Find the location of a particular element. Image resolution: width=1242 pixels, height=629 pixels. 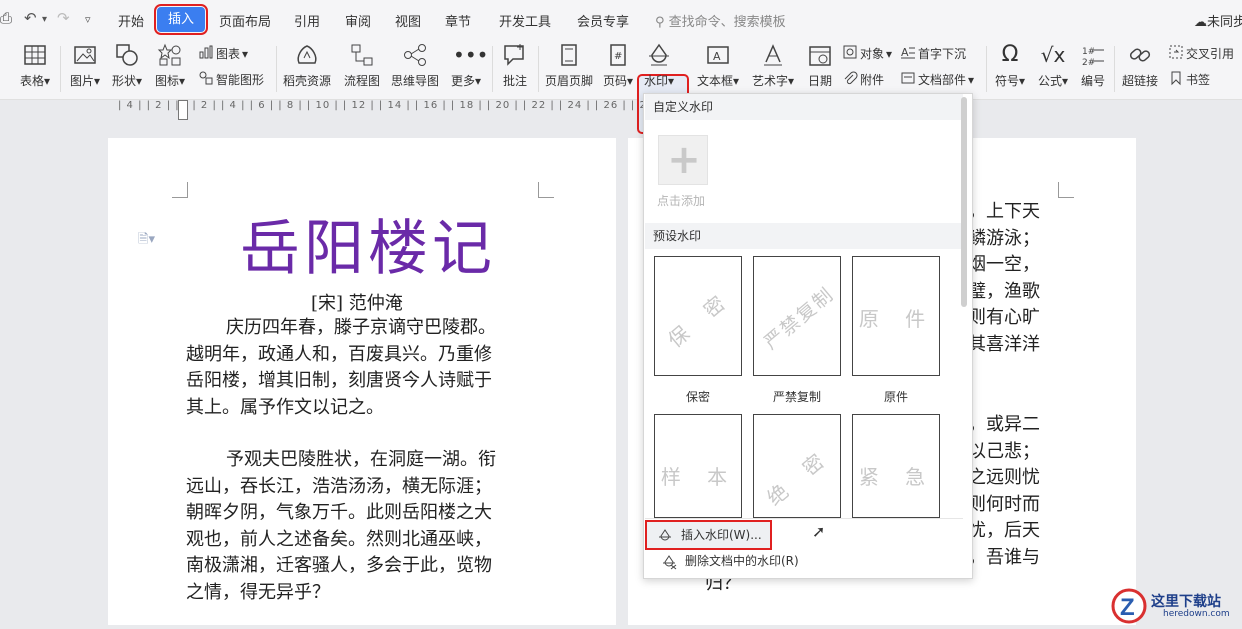

watermark-menu-actions: 插入水印(W)... 删除文档中的水印(R) is located at coordinates (804, 548).